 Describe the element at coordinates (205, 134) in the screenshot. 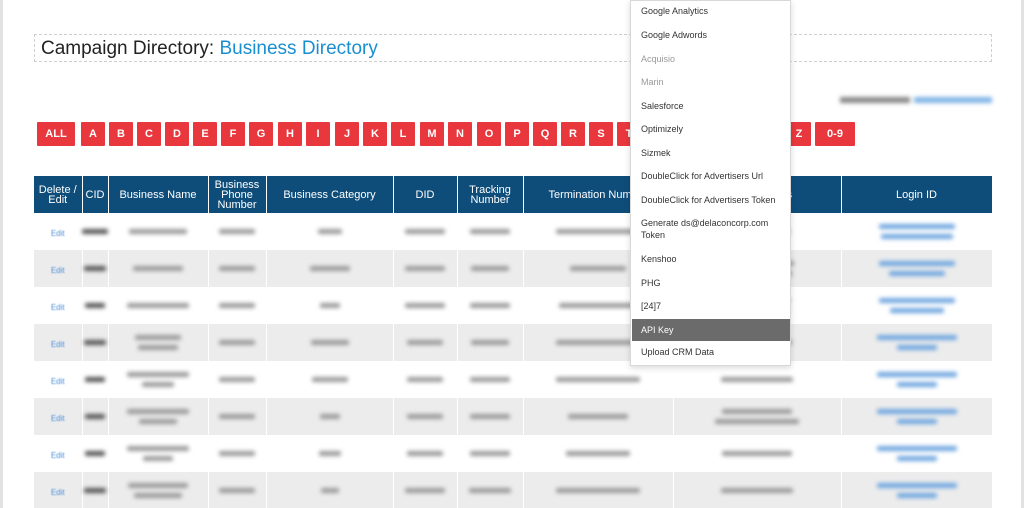

I see `letter-filter-e: E` at that location.